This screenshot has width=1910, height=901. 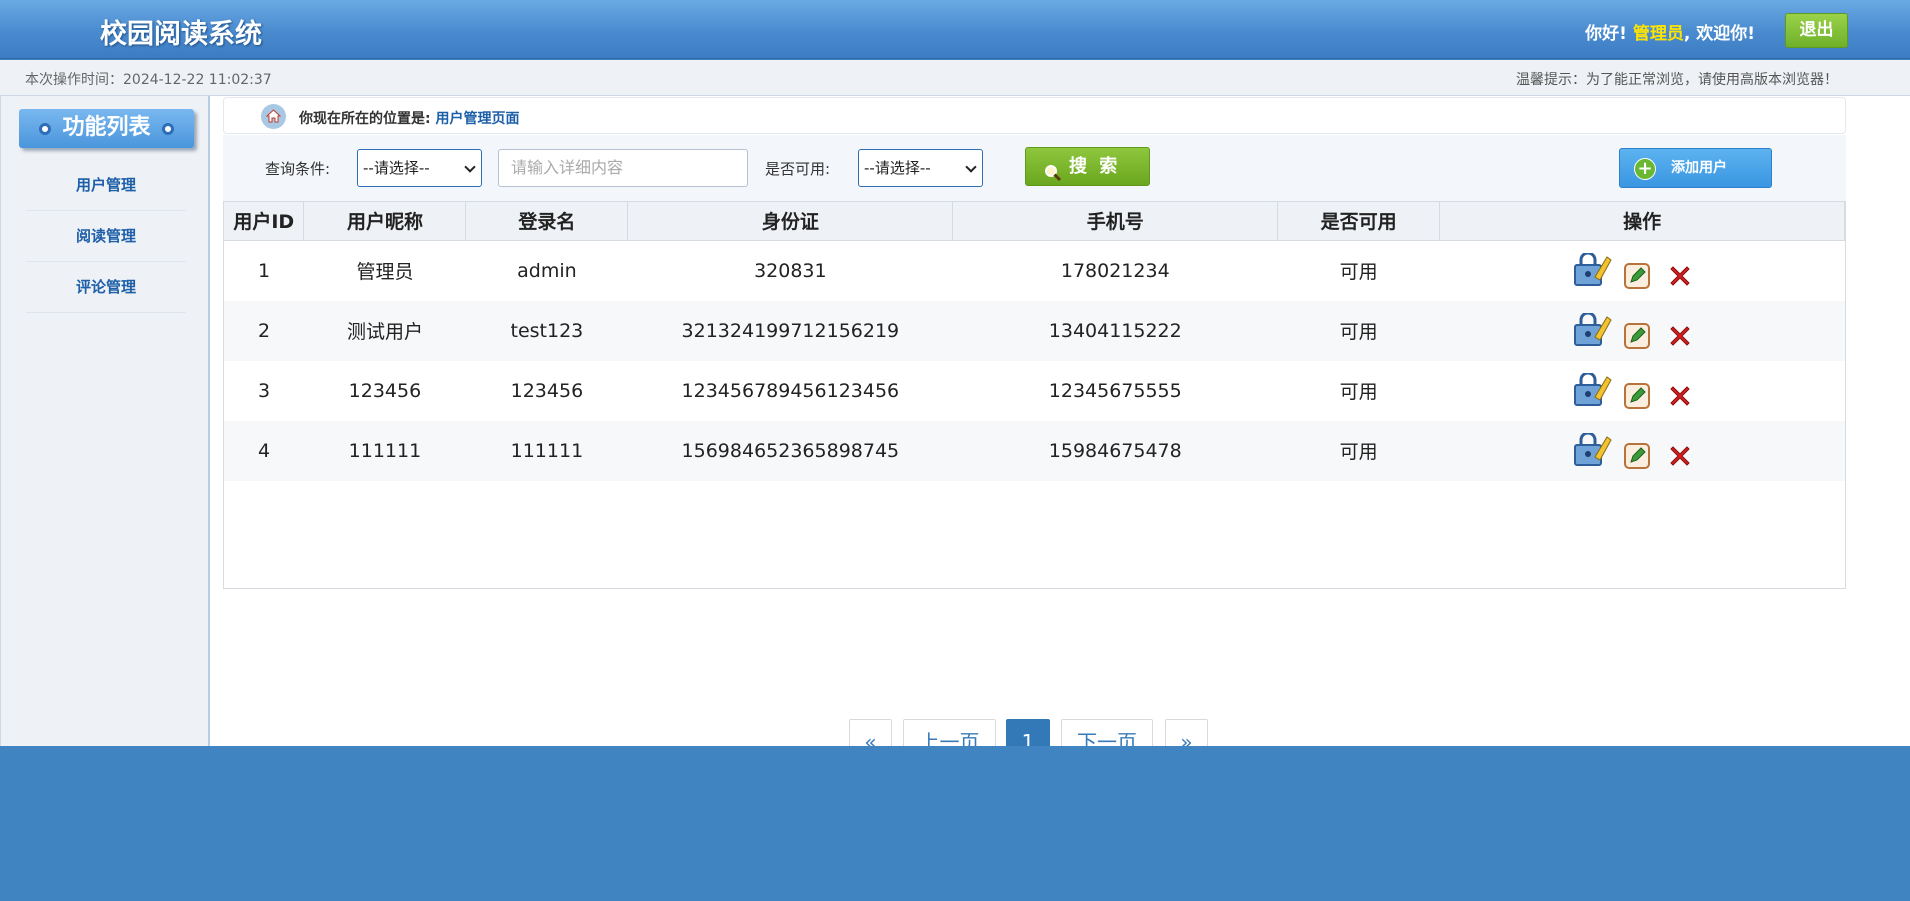 What do you see at coordinates (790, 330) in the screenshot?
I see `id-card-cell: 321324199712156219` at bounding box center [790, 330].